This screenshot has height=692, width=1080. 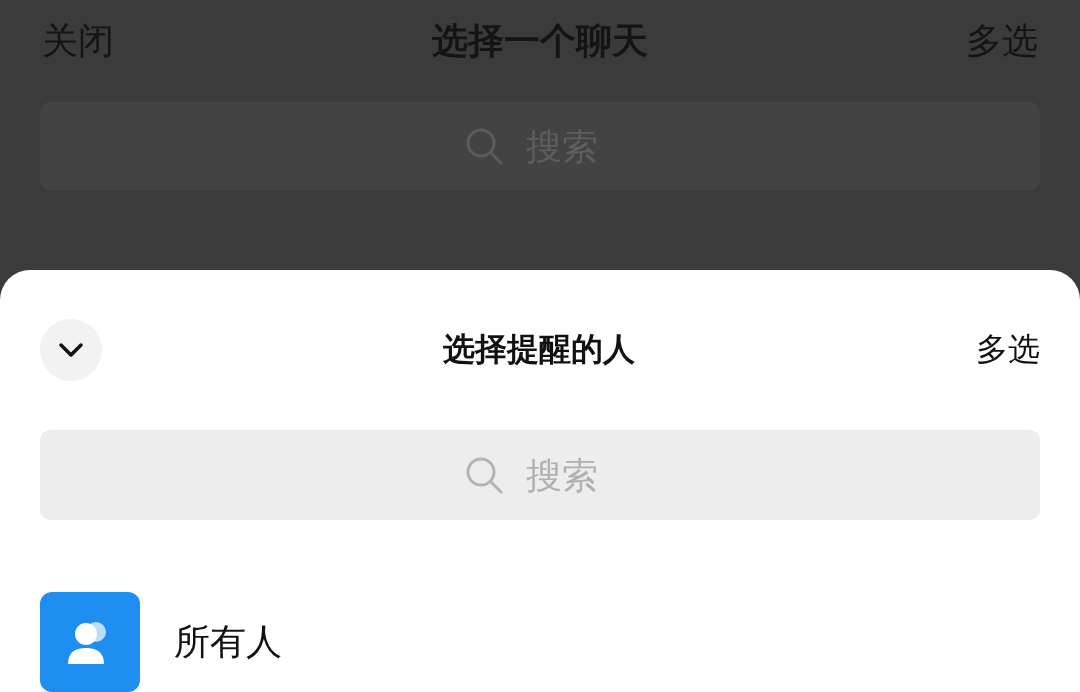 What do you see at coordinates (571, 475) in the screenshot?
I see `search-input: 搜索` at bounding box center [571, 475].